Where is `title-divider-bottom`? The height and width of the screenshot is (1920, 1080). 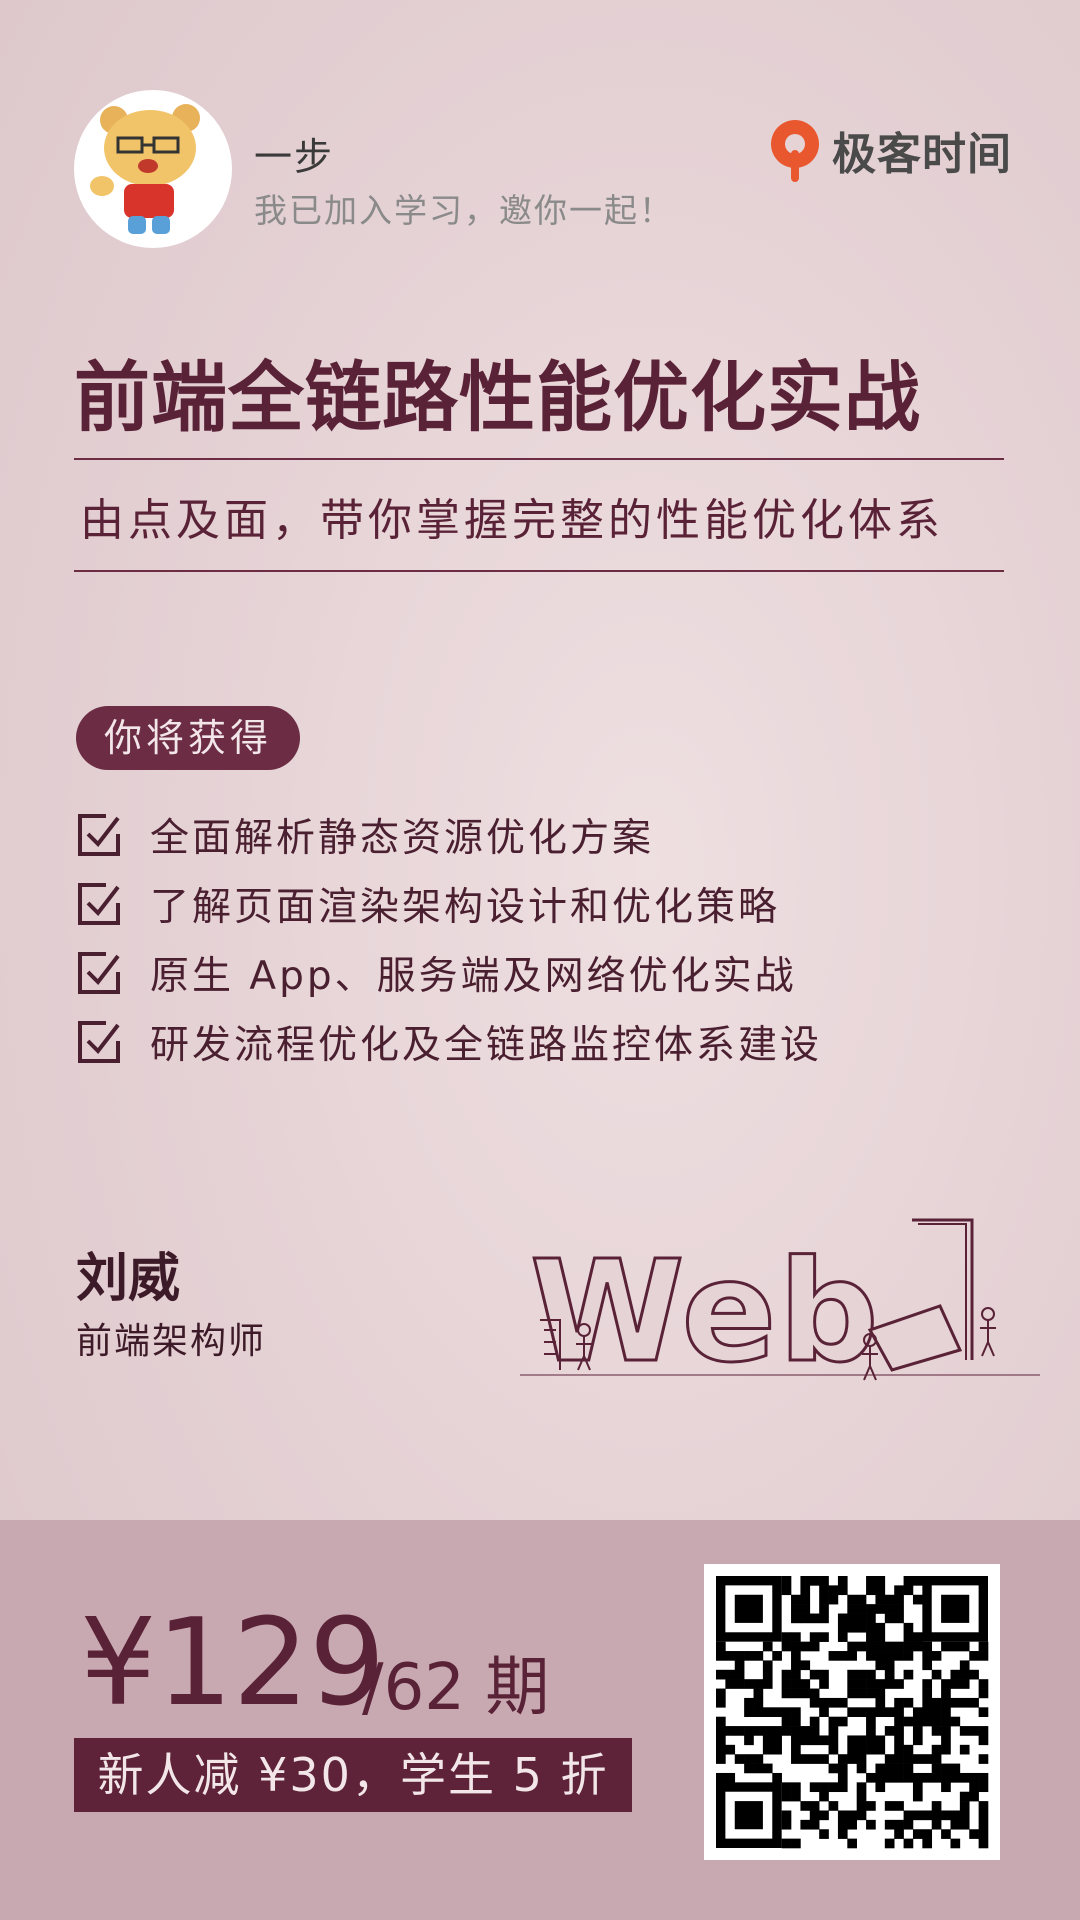
title-divider-bottom is located at coordinates (539, 571).